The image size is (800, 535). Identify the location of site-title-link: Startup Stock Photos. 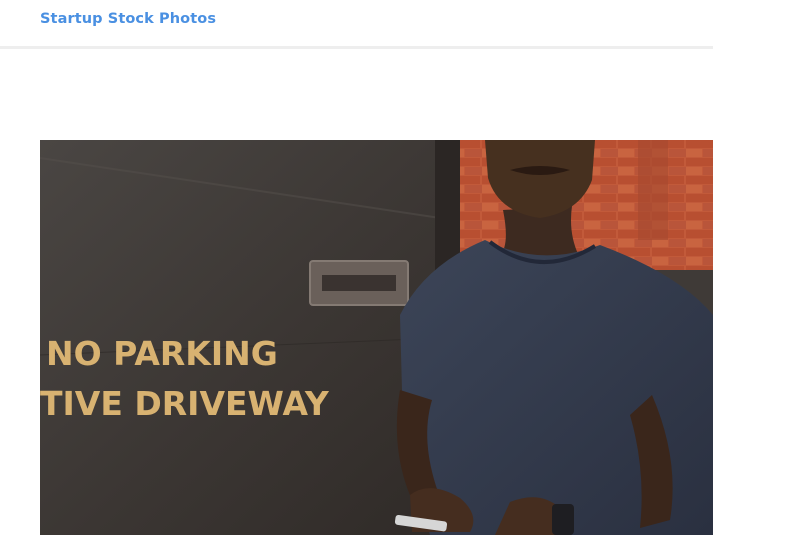
(128, 19).